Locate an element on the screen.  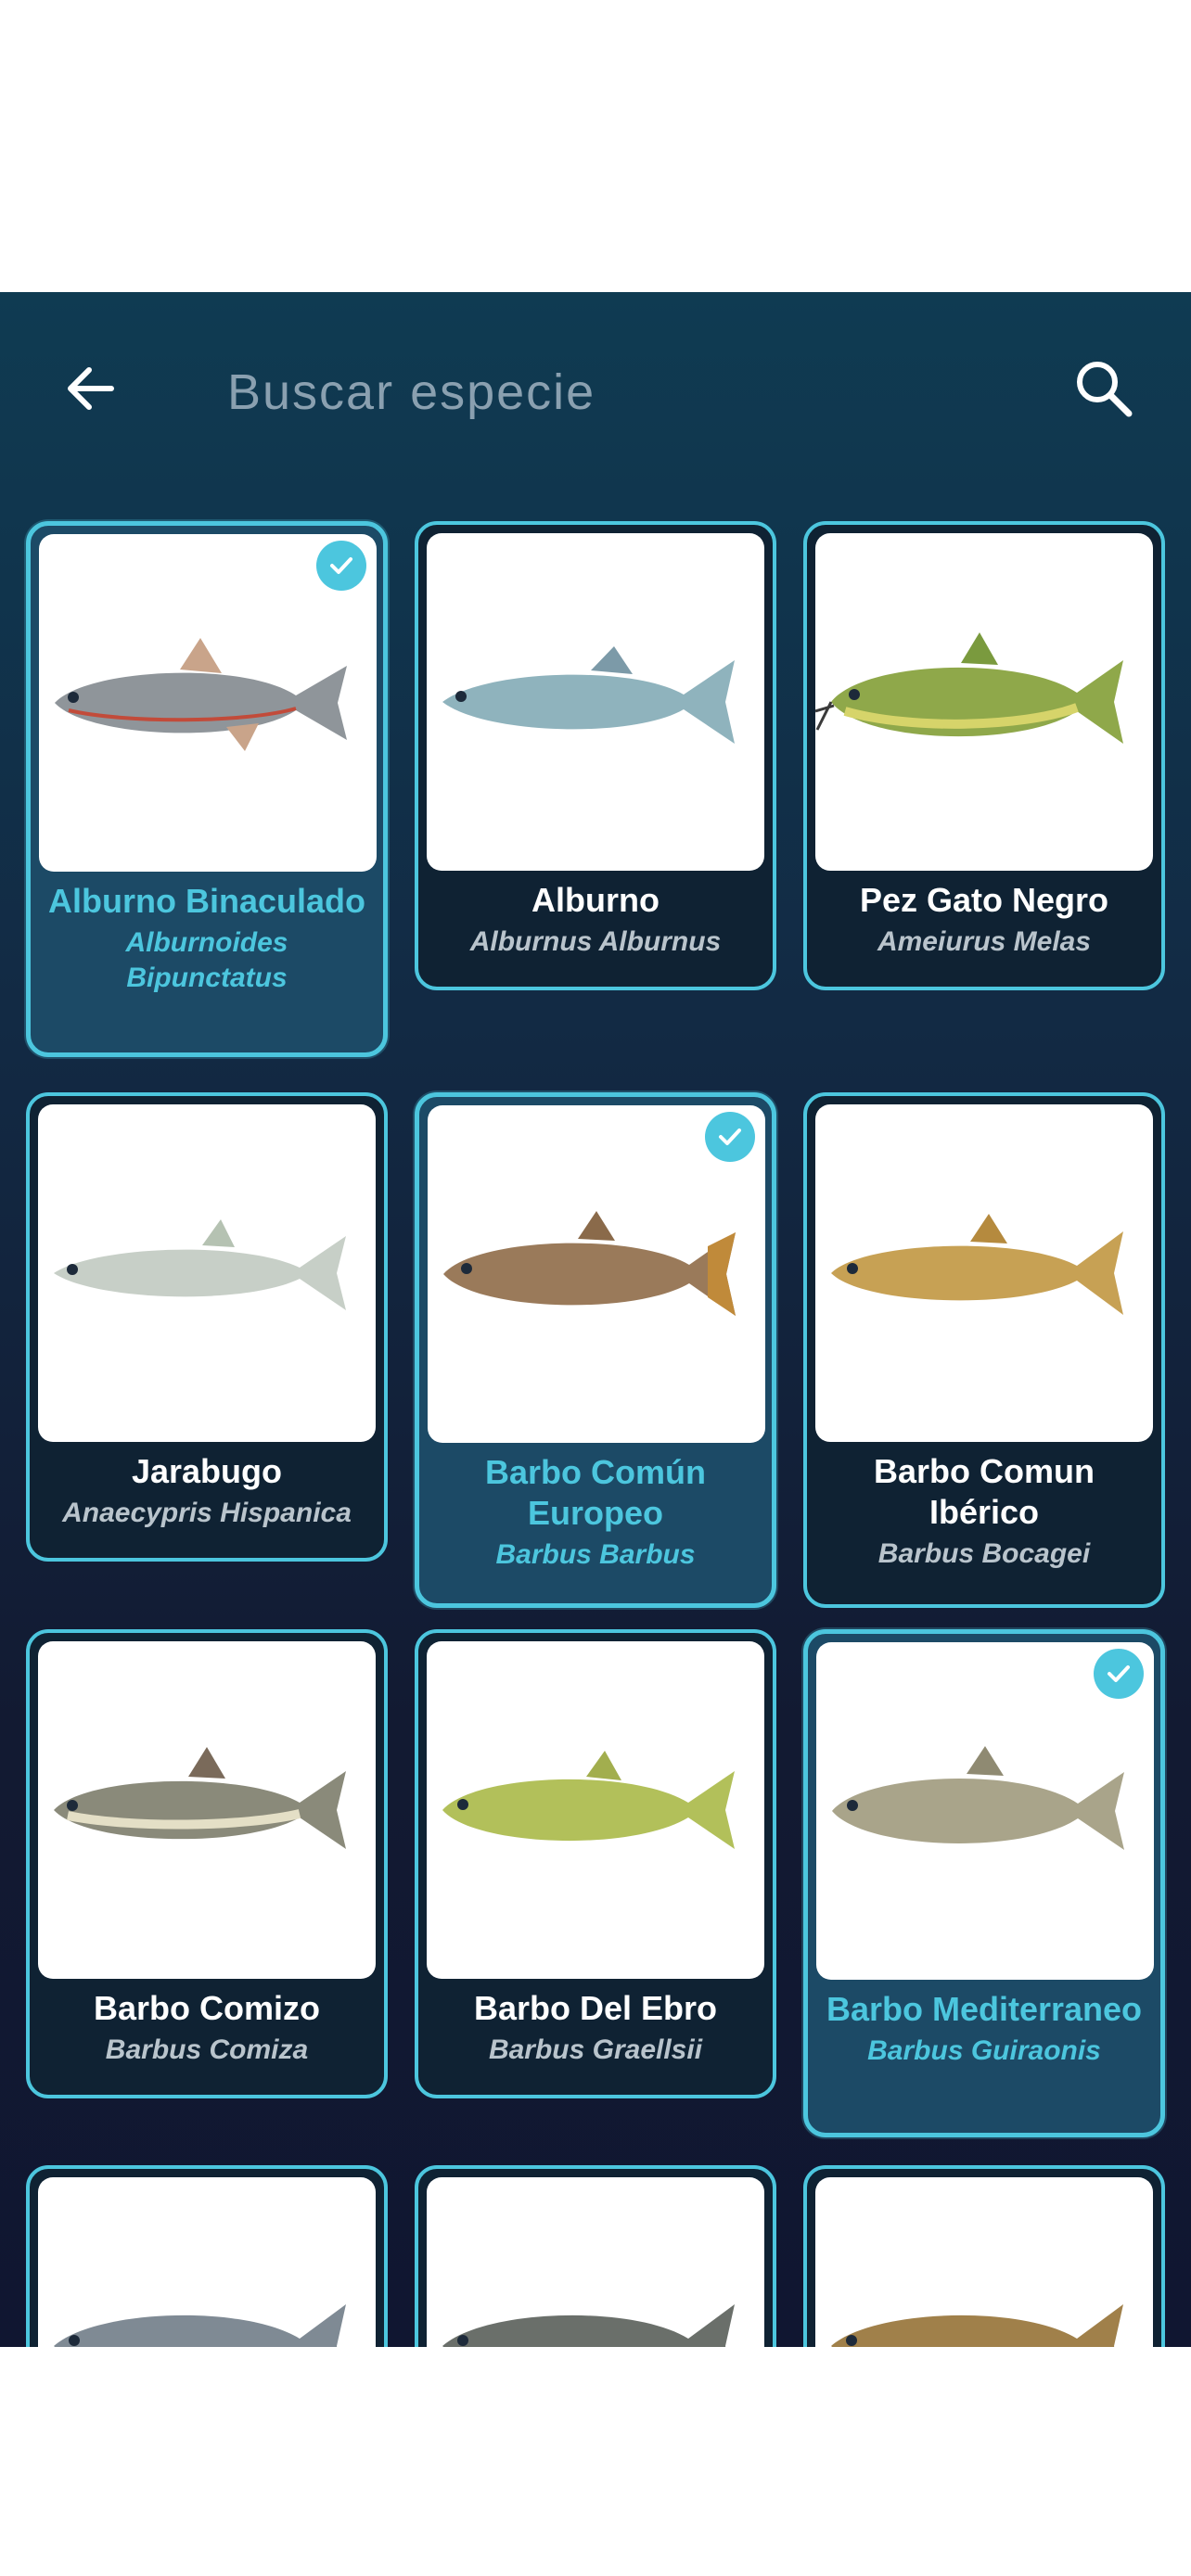
species-card: Barbo Común Europeo Barbus Barbus is located at coordinates (595, 1350).